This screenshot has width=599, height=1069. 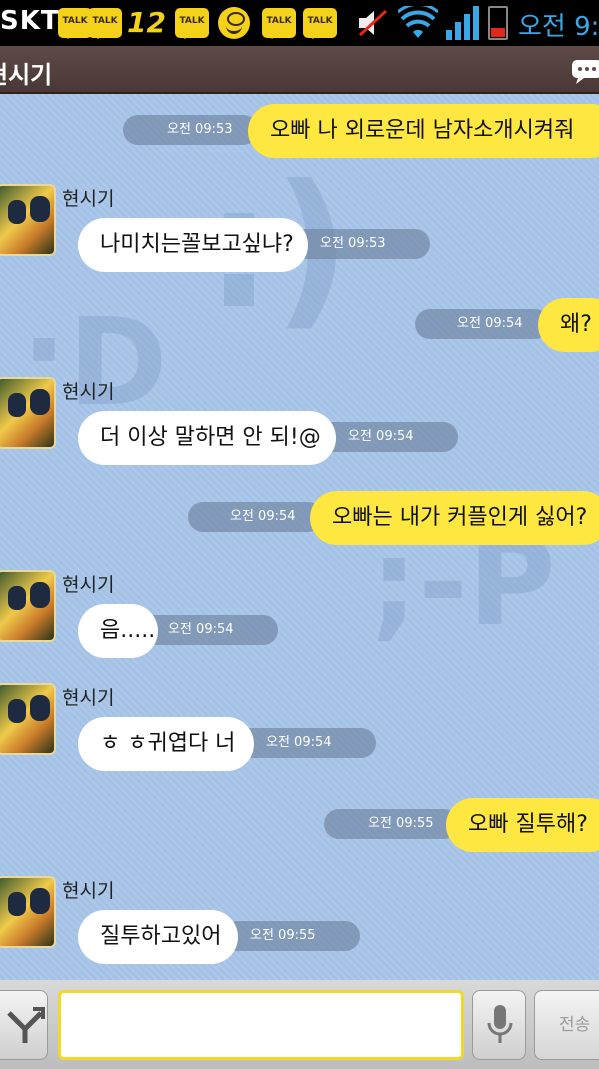 What do you see at coordinates (234, 23) in the screenshot?
I see `emoticon-icon` at bounding box center [234, 23].